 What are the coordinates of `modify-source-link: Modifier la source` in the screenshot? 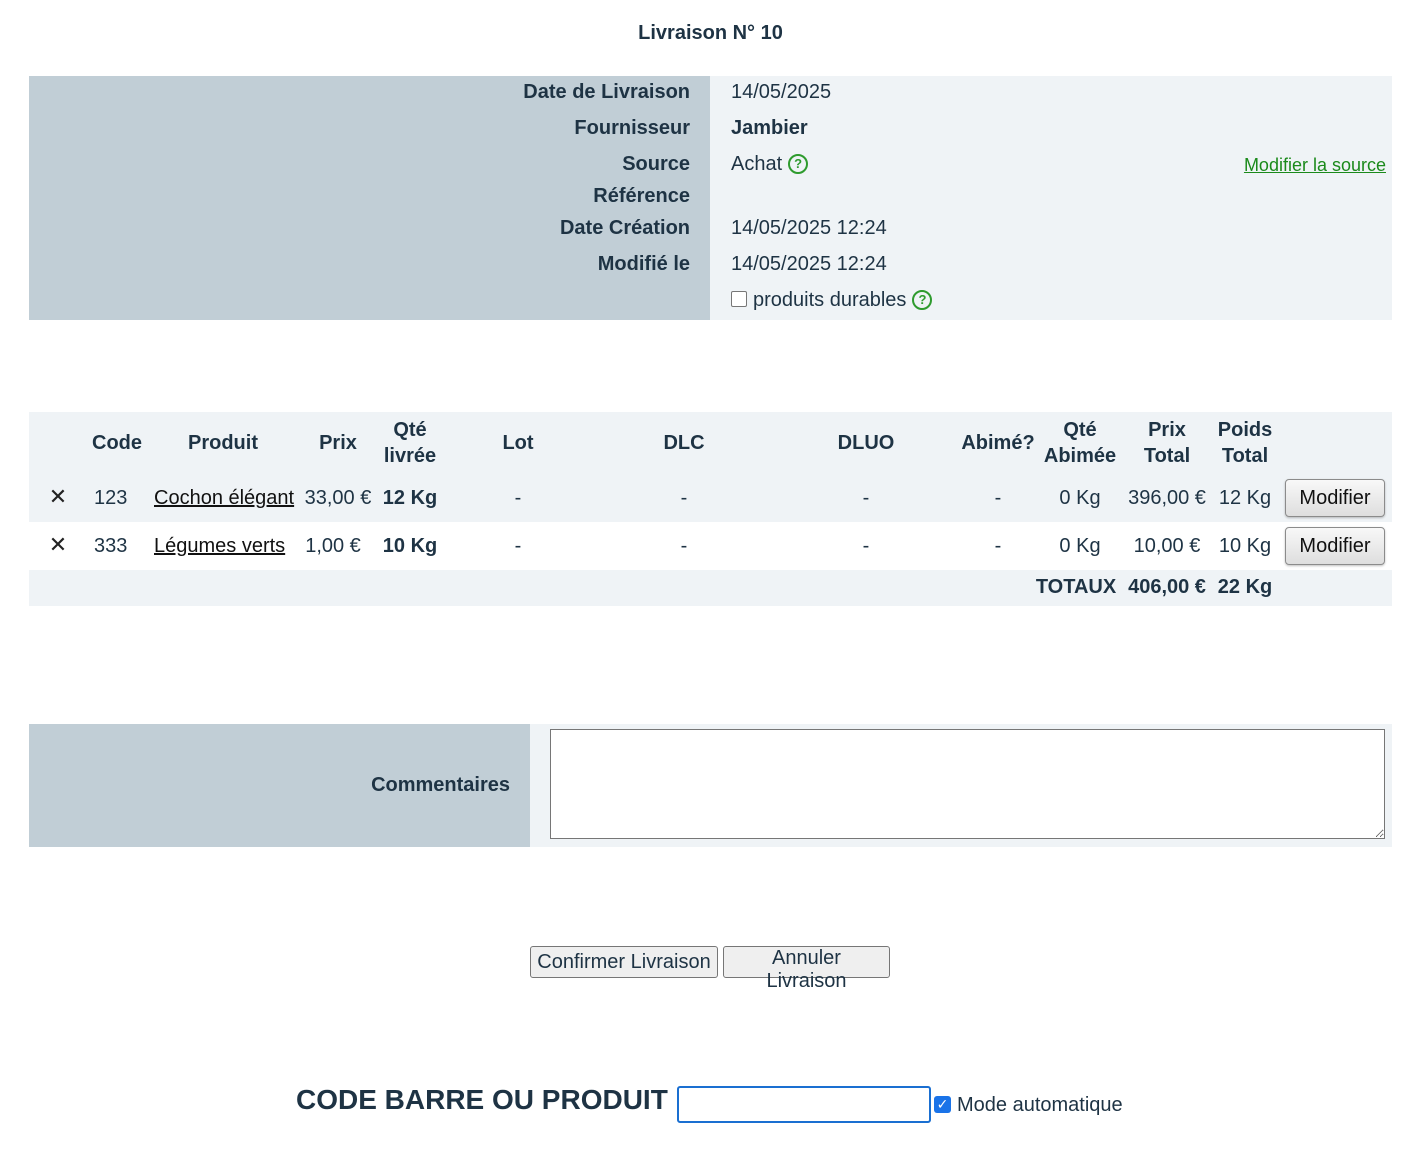 It's located at (1315, 165).